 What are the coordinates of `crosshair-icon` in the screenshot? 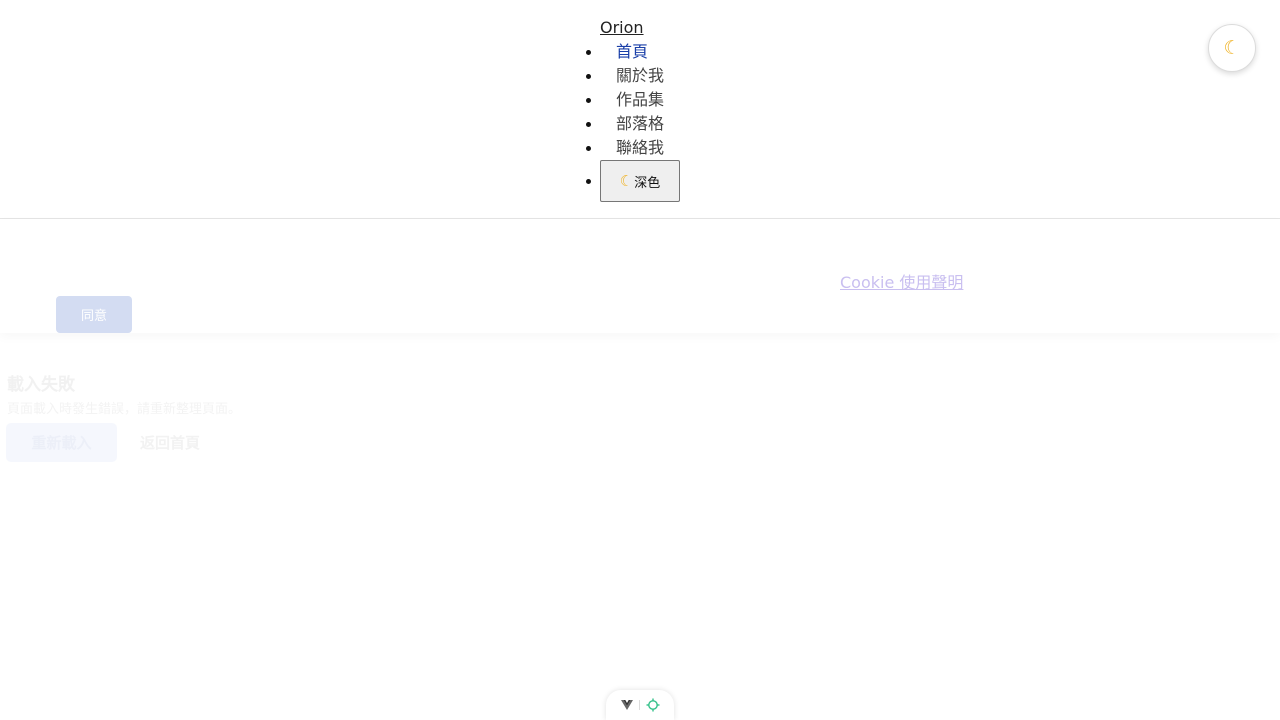 It's located at (653, 705).